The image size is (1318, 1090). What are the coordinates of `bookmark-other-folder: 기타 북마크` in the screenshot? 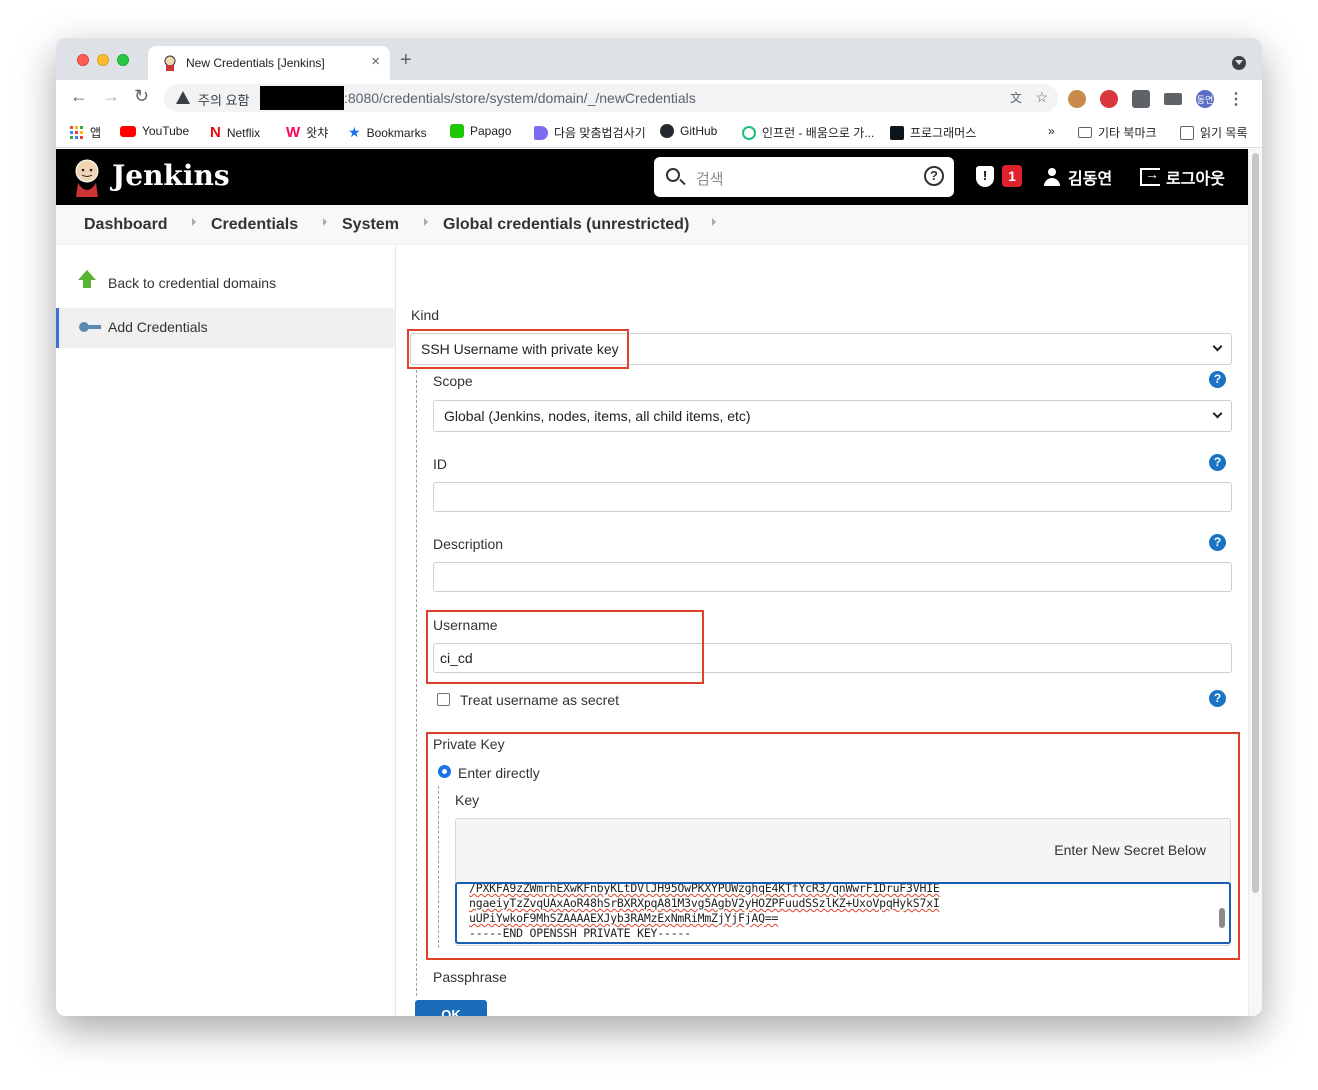 It's located at (1117, 132).